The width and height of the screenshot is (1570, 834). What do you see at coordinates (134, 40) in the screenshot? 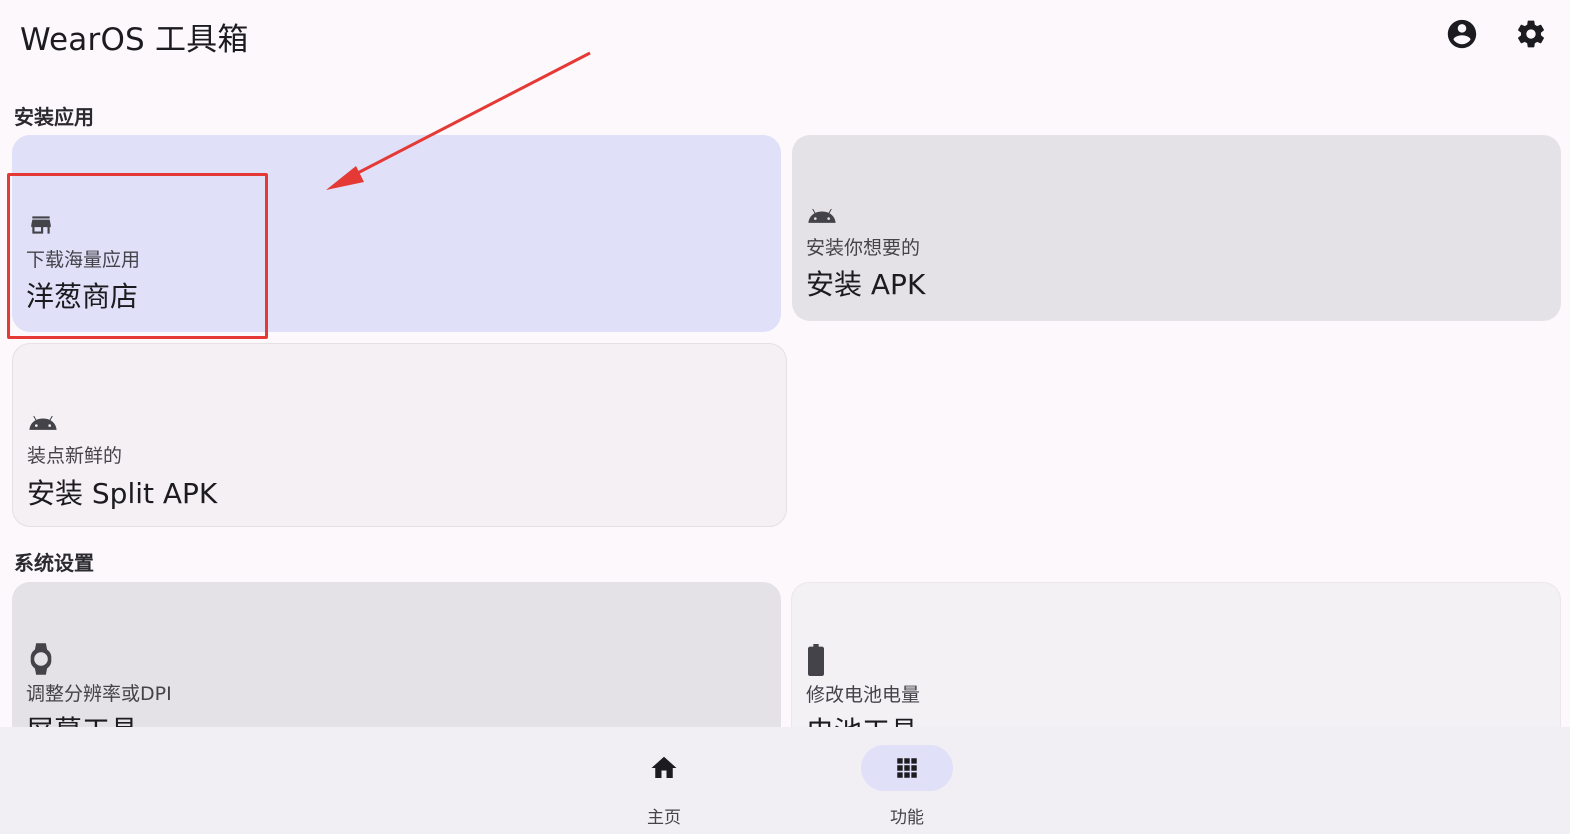
I see `app-title: WearOS 工具箱` at bounding box center [134, 40].